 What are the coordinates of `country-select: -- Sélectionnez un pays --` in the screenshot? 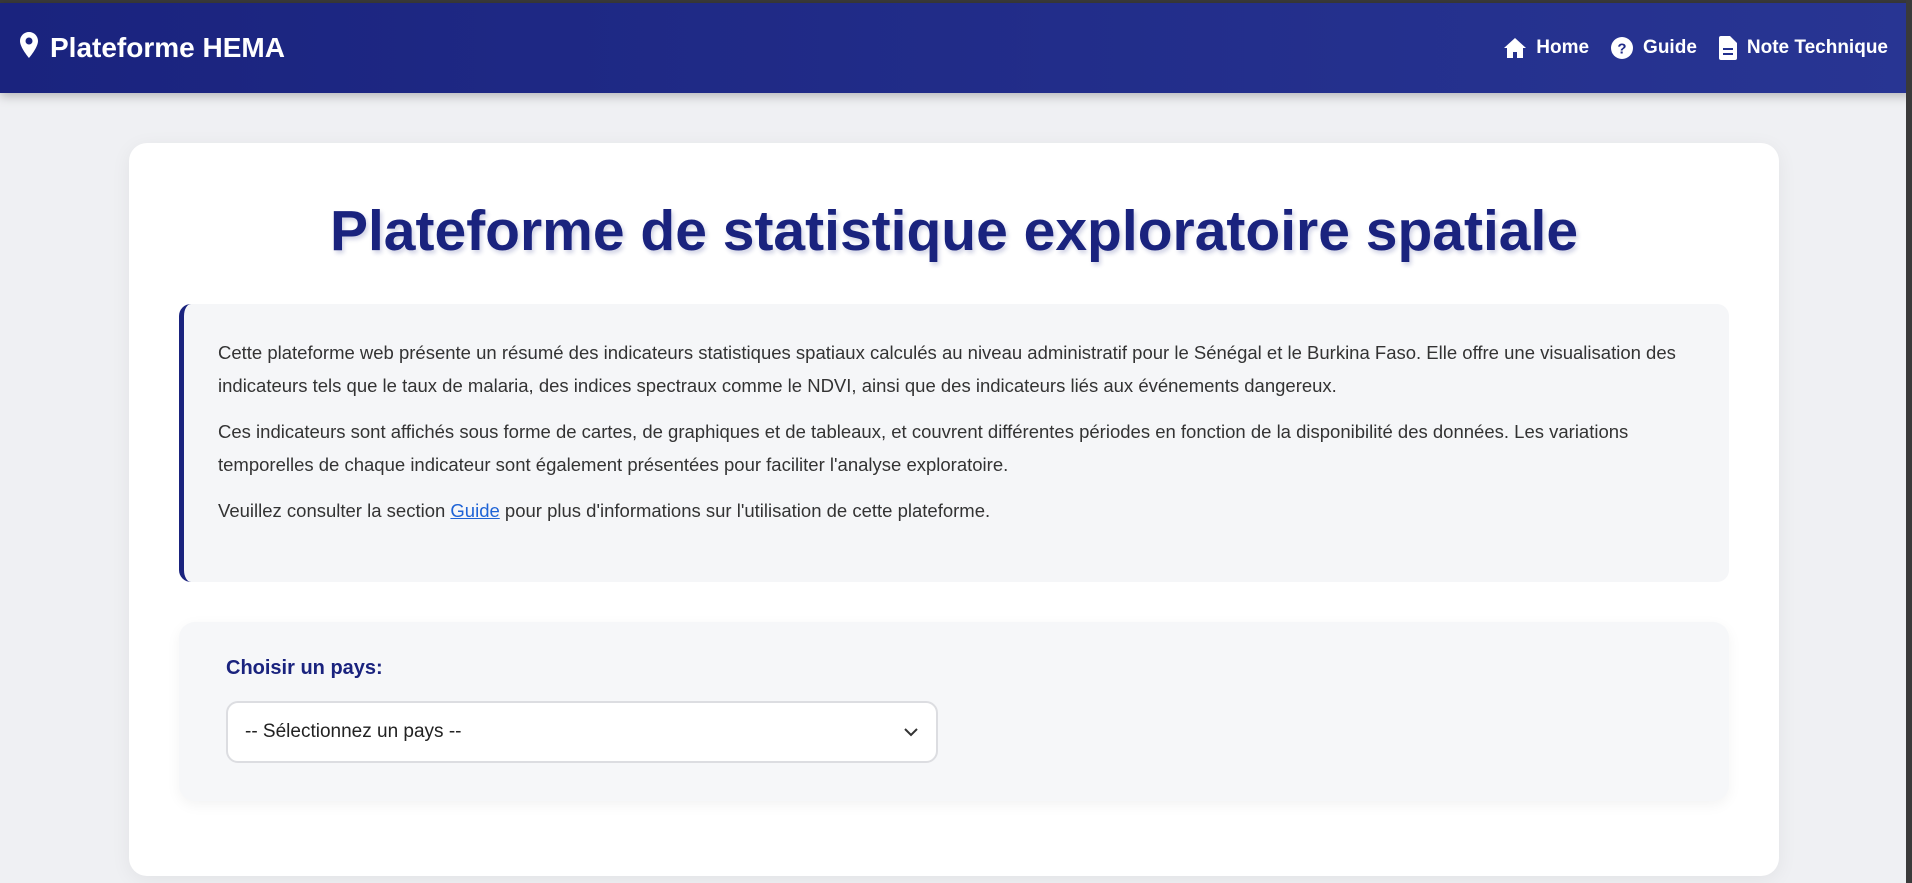 It's located at (582, 732).